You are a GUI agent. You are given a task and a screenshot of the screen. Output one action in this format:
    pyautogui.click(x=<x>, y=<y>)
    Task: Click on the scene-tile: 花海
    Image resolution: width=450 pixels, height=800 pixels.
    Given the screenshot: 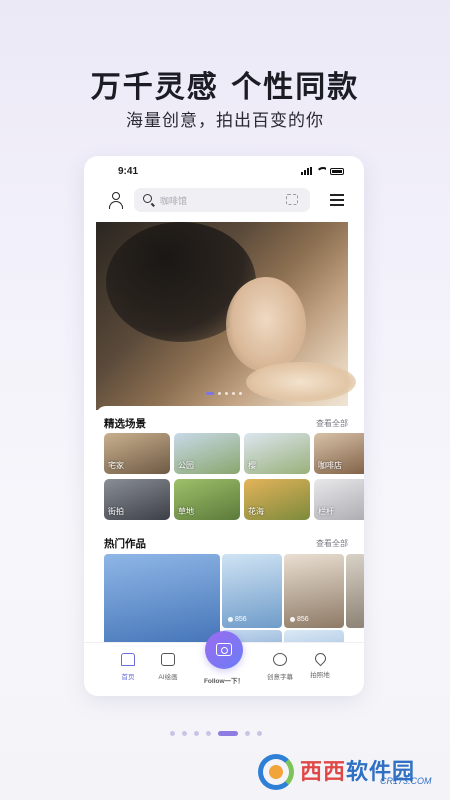 What is the action you would take?
    pyautogui.click(x=277, y=499)
    